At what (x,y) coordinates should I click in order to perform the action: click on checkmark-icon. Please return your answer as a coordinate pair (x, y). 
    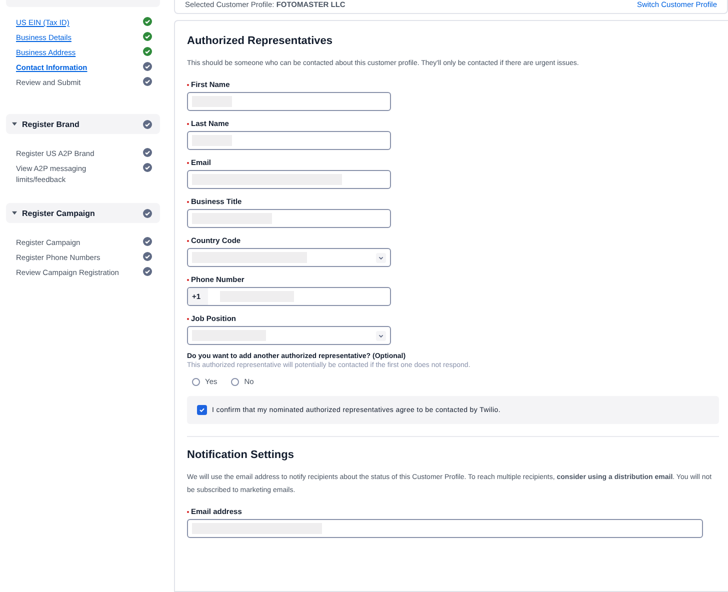
    Looking at the image, I should click on (202, 410).